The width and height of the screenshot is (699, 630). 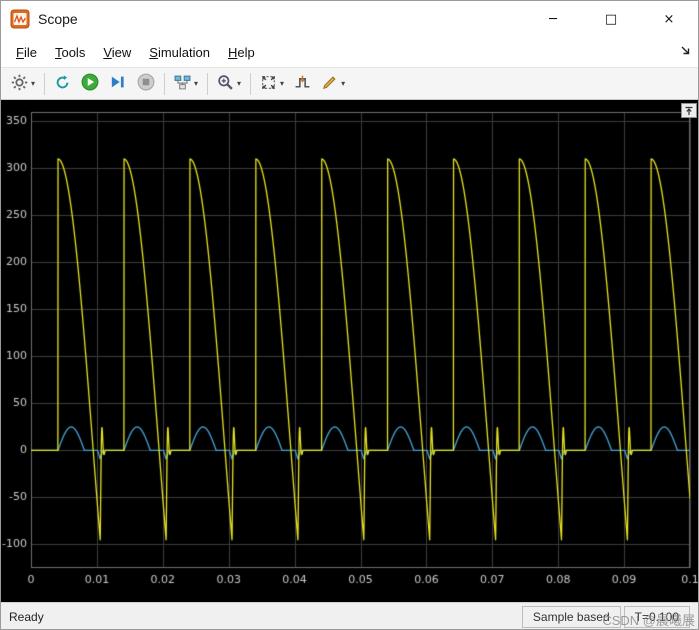 I want to click on circular-arrow-icon, so click(x=62, y=84).